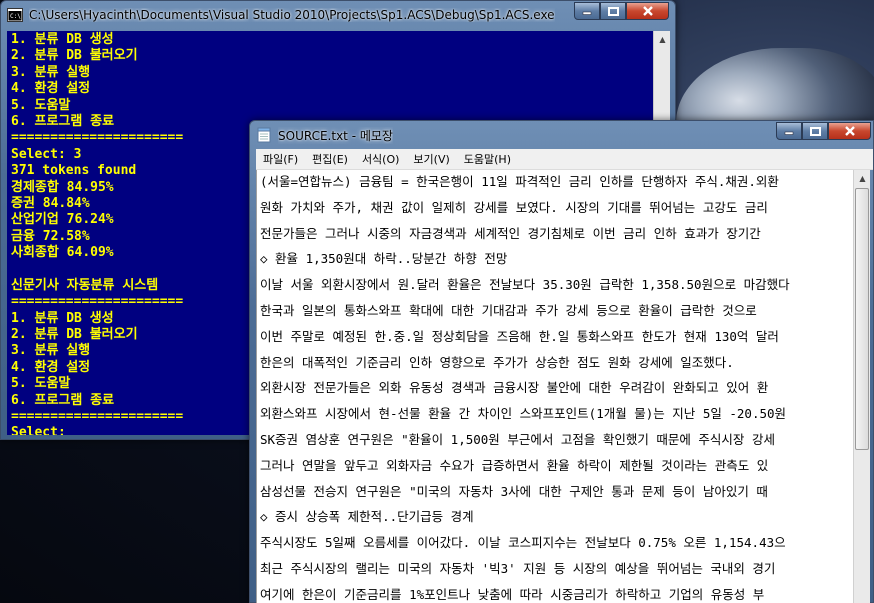  Describe the element at coordinates (280, 159) in the screenshot. I see `menu-file: 파일(F)` at that location.